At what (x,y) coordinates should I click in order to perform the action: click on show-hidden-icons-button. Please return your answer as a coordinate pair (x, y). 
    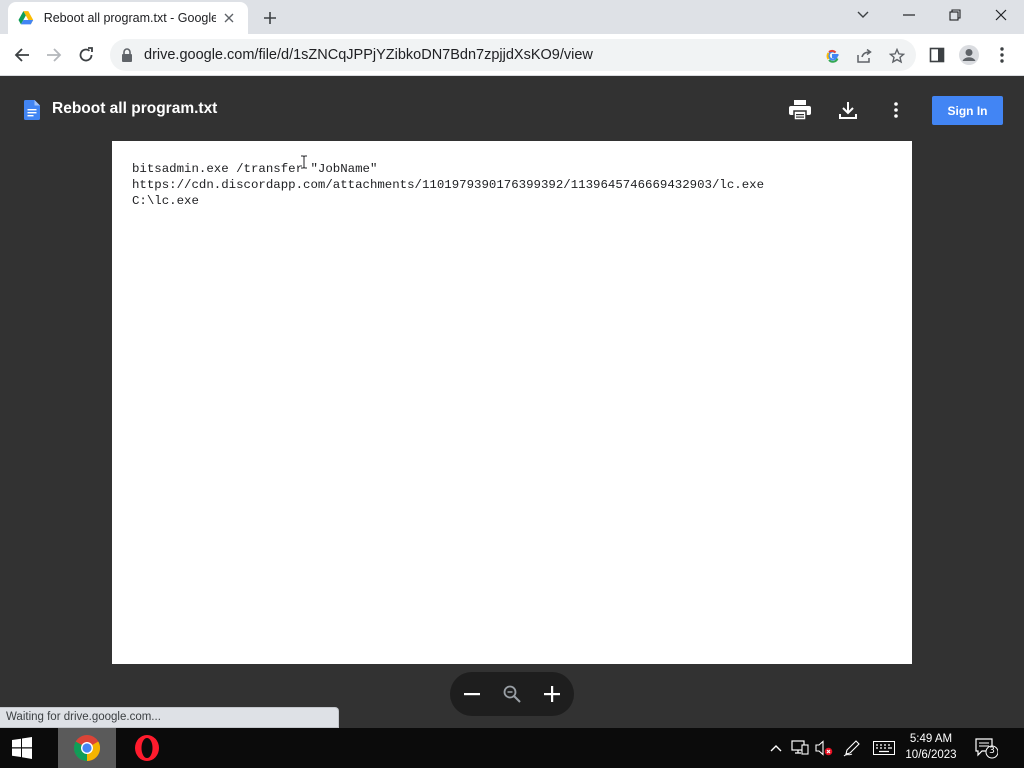
    Looking at the image, I should click on (776, 748).